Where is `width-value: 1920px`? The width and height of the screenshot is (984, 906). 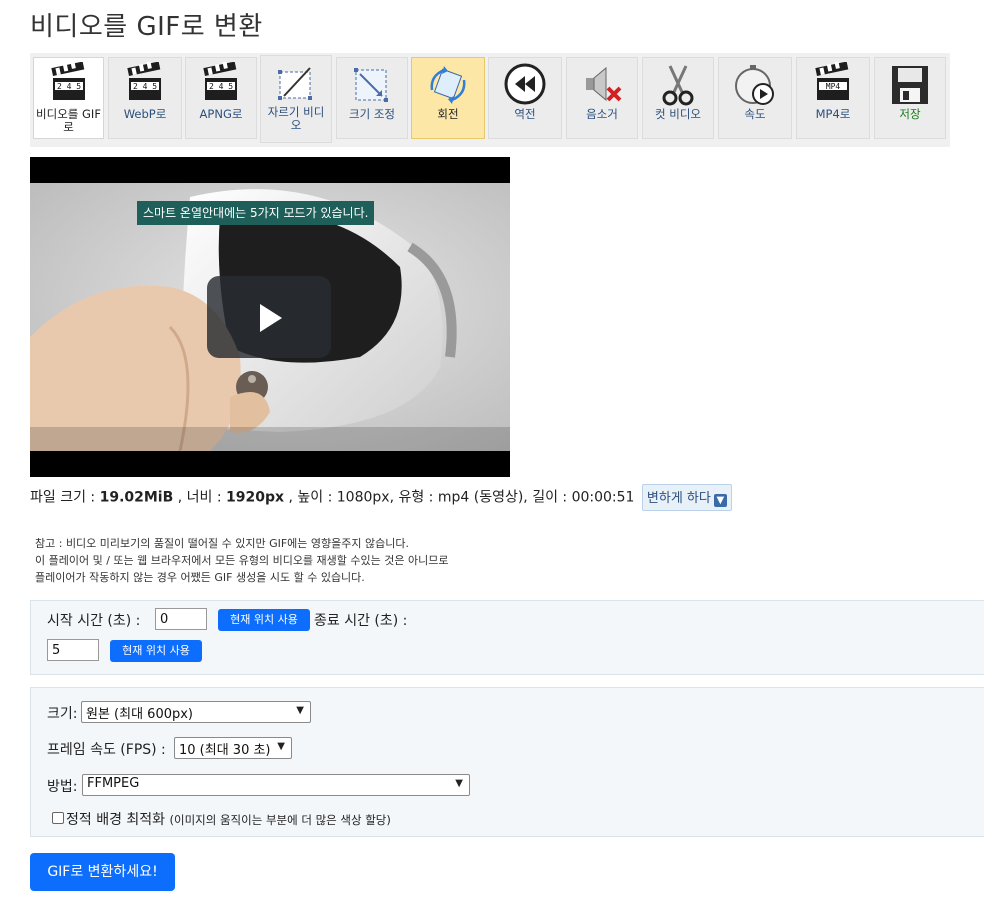 width-value: 1920px is located at coordinates (255, 497).